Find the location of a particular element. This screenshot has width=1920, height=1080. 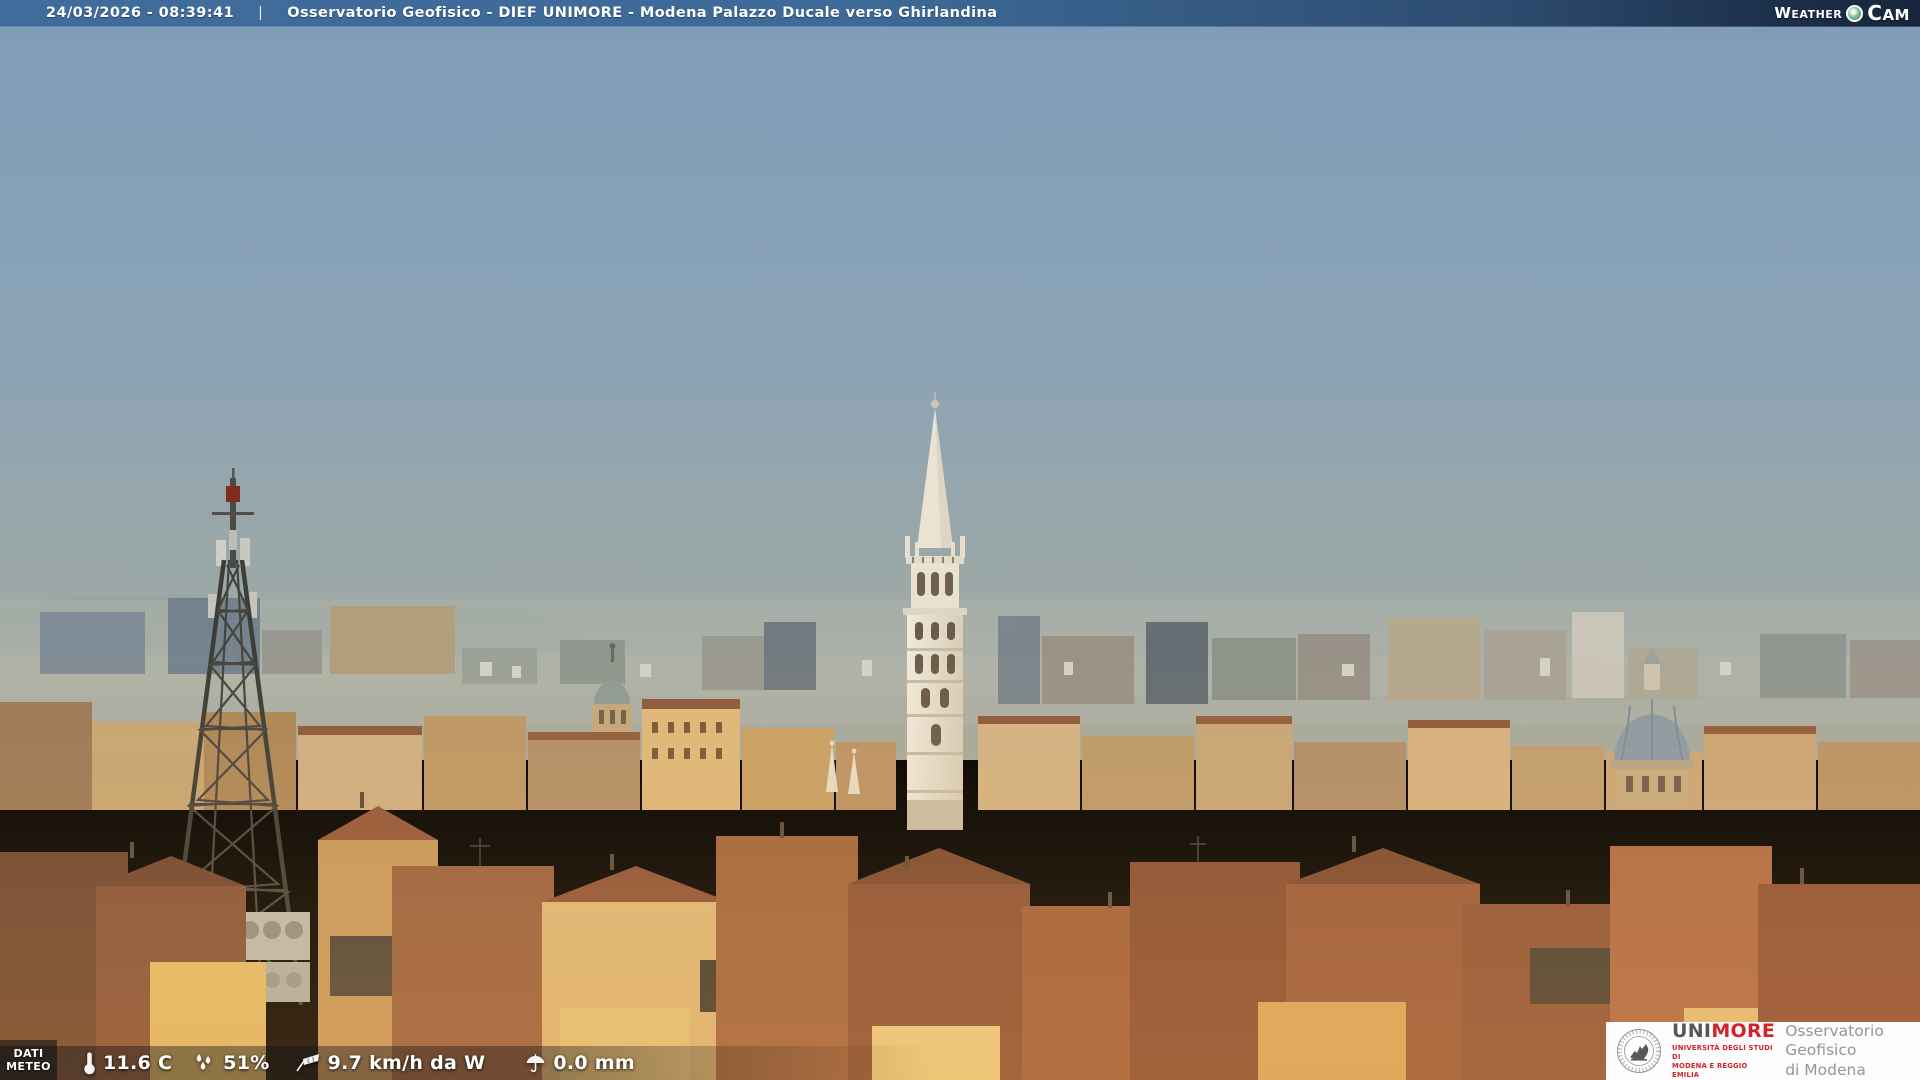

humidity-icon is located at coordinates (203, 1062).